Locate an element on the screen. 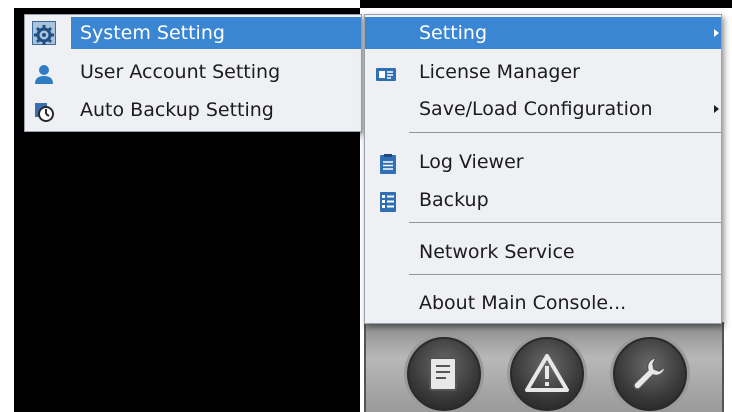  menu-item-setting: Setting is located at coordinates (543, 33).